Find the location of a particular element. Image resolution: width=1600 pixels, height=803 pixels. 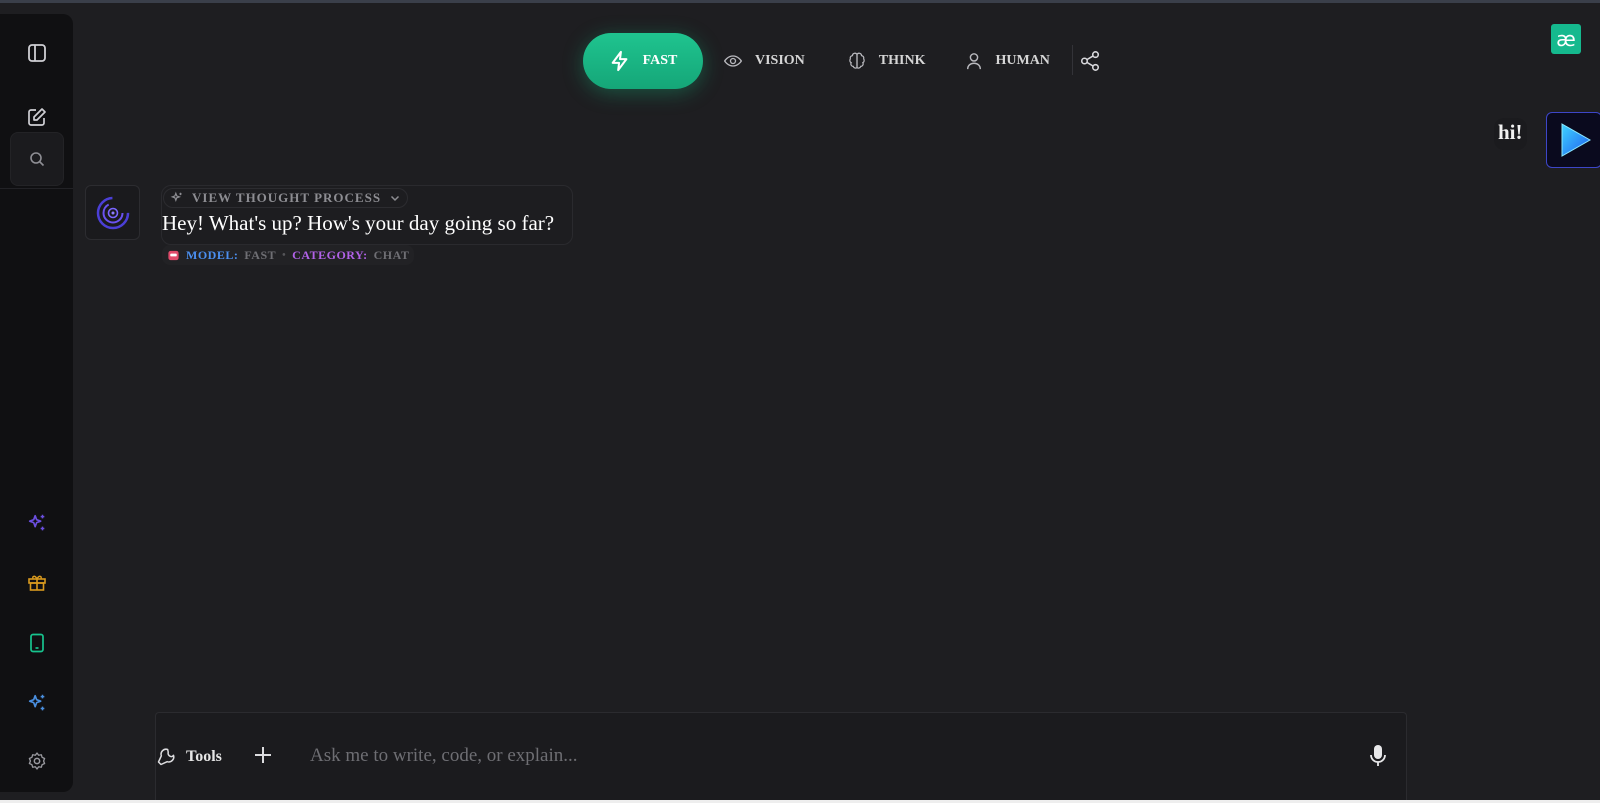

mode-vision-button: VISION is located at coordinates (764, 61).